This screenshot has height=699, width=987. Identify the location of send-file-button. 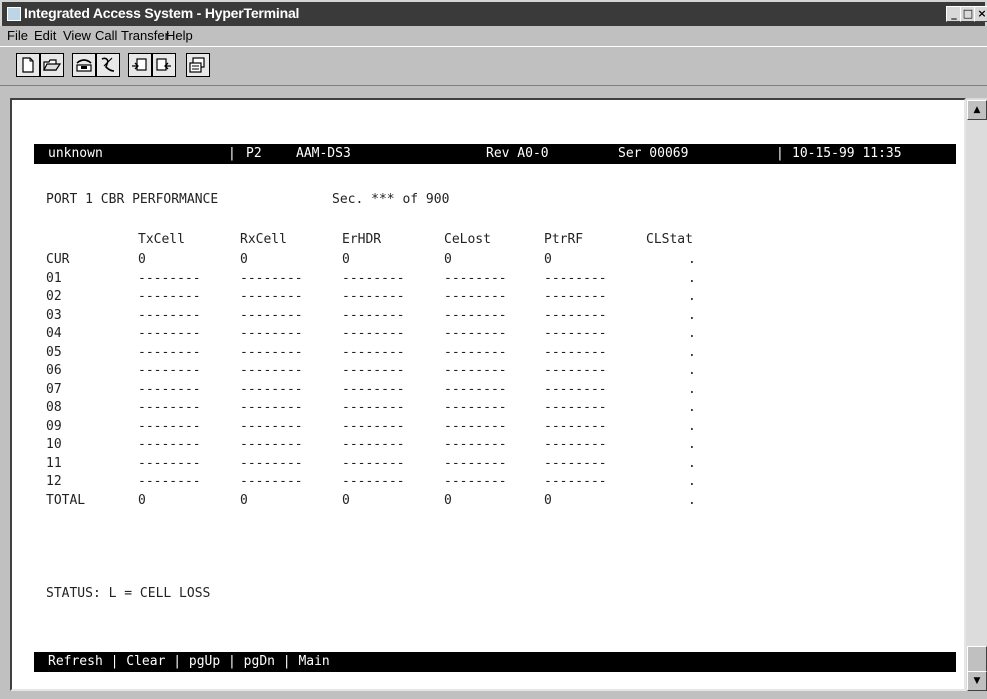
(140, 65).